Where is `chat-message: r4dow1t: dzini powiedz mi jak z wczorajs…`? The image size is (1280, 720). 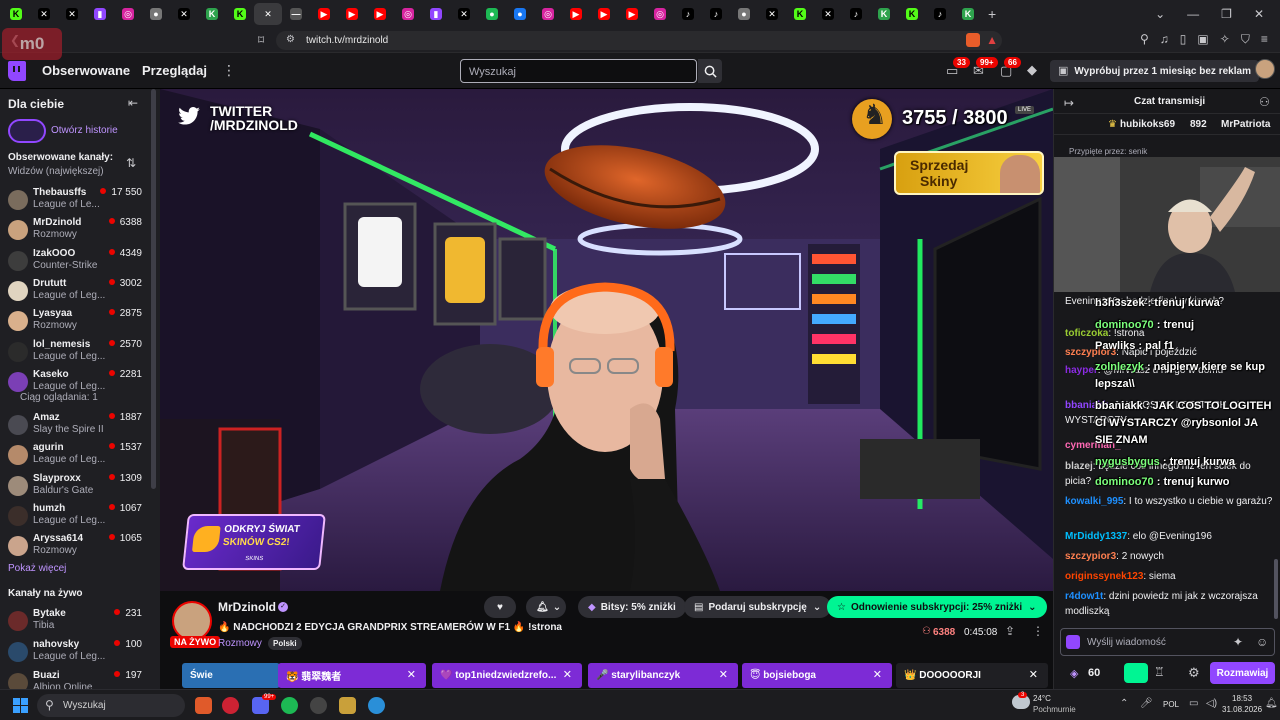
chat-message: r4dow1t: dzini powiedz mi jak z wczorajs… is located at coordinates (1170, 604).